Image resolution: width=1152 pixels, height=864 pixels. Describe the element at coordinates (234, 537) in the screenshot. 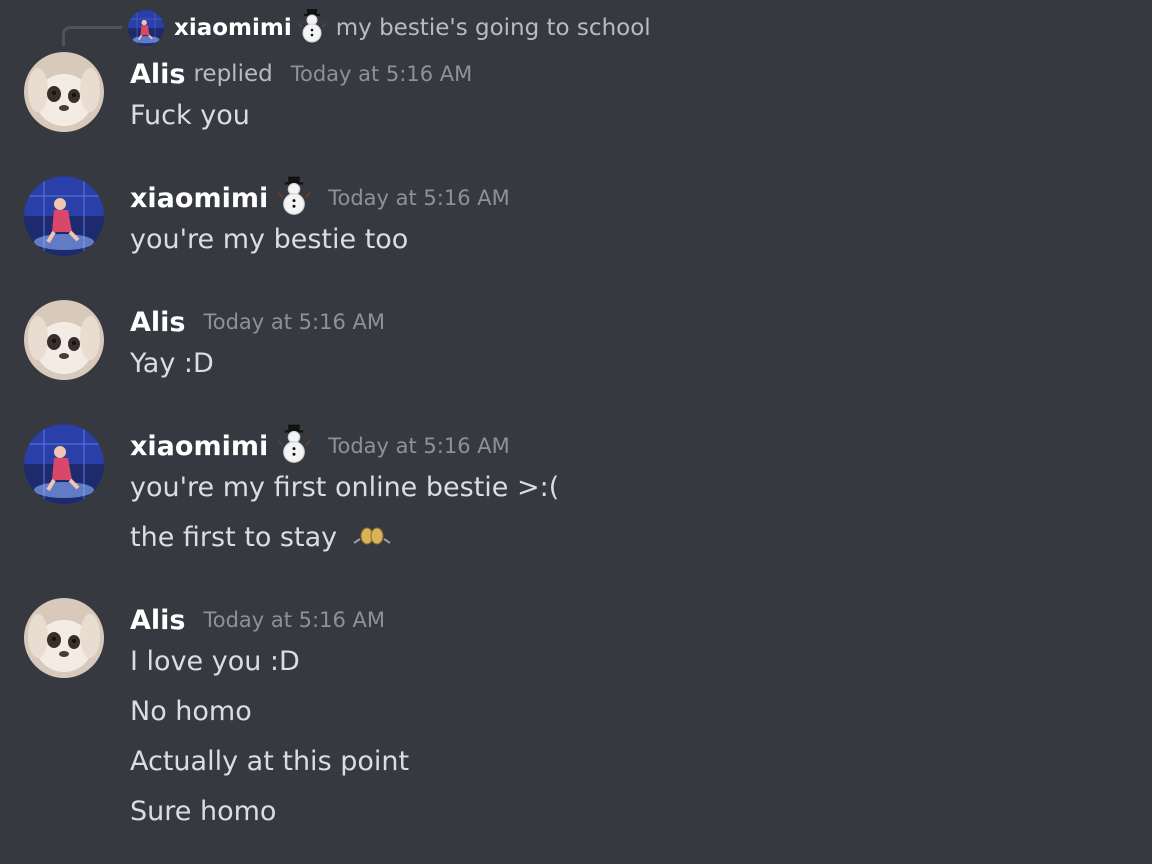

I see `message-text: the first to stay` at that location.